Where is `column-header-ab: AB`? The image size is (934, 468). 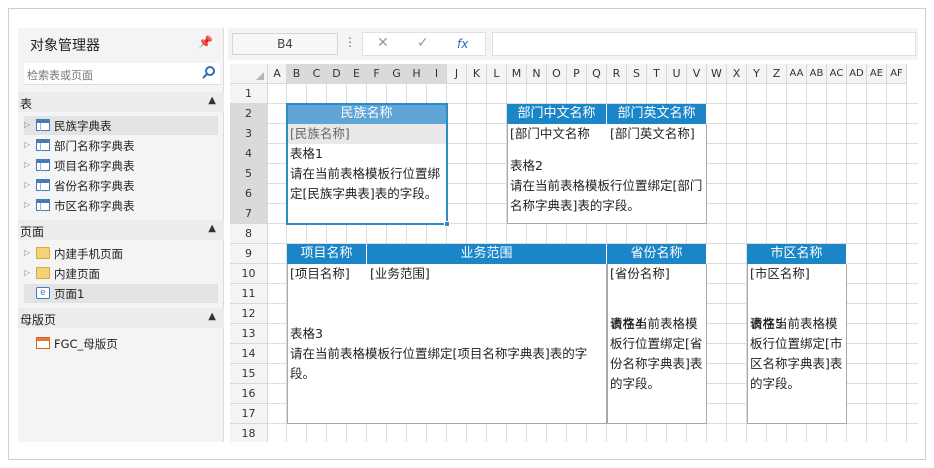 column-header-ab: AB is located at coordinates (817, 74).